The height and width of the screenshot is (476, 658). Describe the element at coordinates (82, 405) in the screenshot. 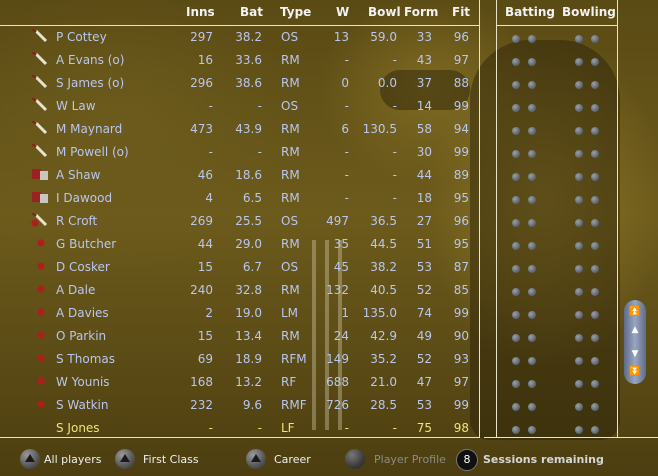

I see `player-name: S Watkin` at that location.